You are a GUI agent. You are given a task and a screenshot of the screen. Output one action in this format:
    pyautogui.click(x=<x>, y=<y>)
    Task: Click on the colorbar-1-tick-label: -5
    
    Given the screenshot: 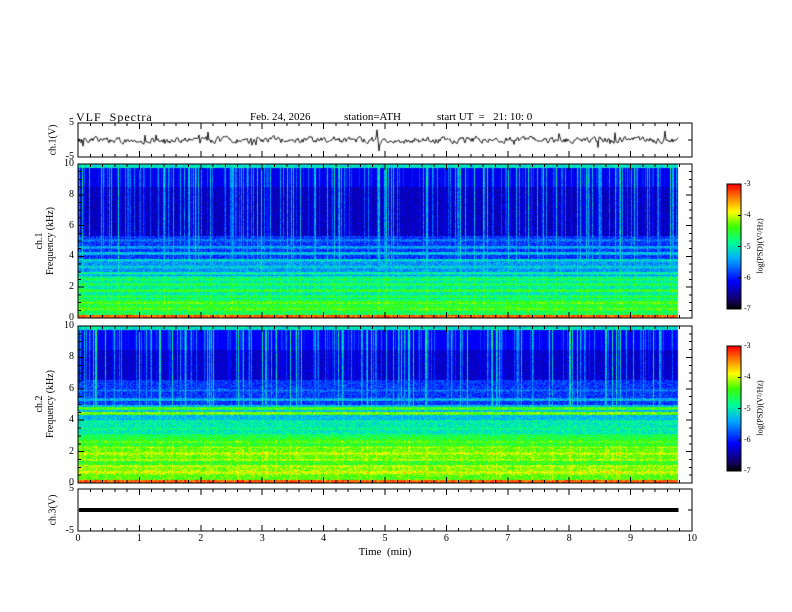 What is the action you would take?
    pyautogui.click(x=747, y=246)
    